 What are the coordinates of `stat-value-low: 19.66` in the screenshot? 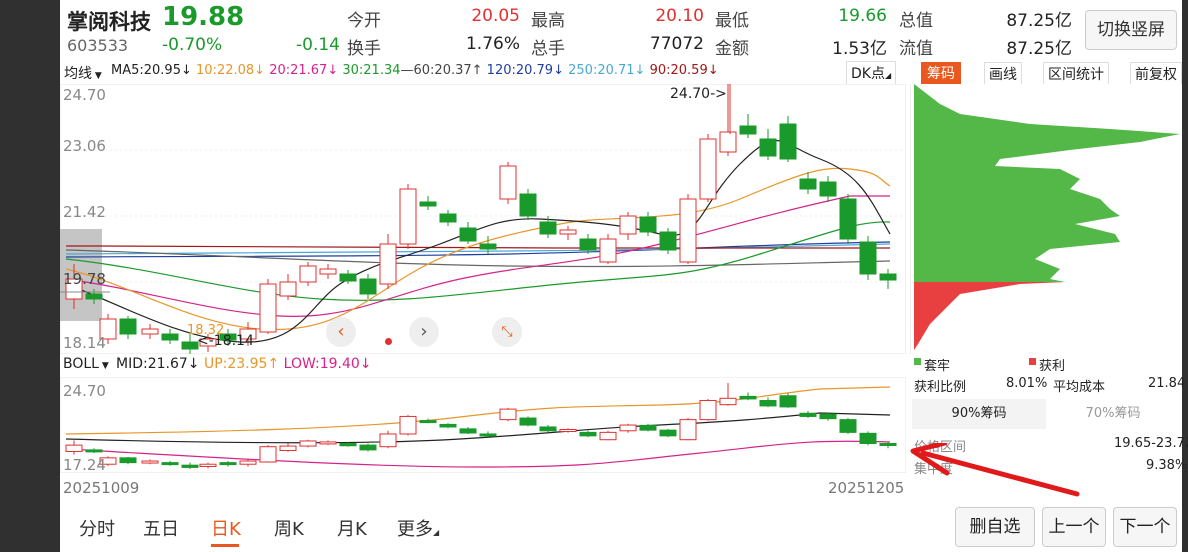 It's located at (862, 16).